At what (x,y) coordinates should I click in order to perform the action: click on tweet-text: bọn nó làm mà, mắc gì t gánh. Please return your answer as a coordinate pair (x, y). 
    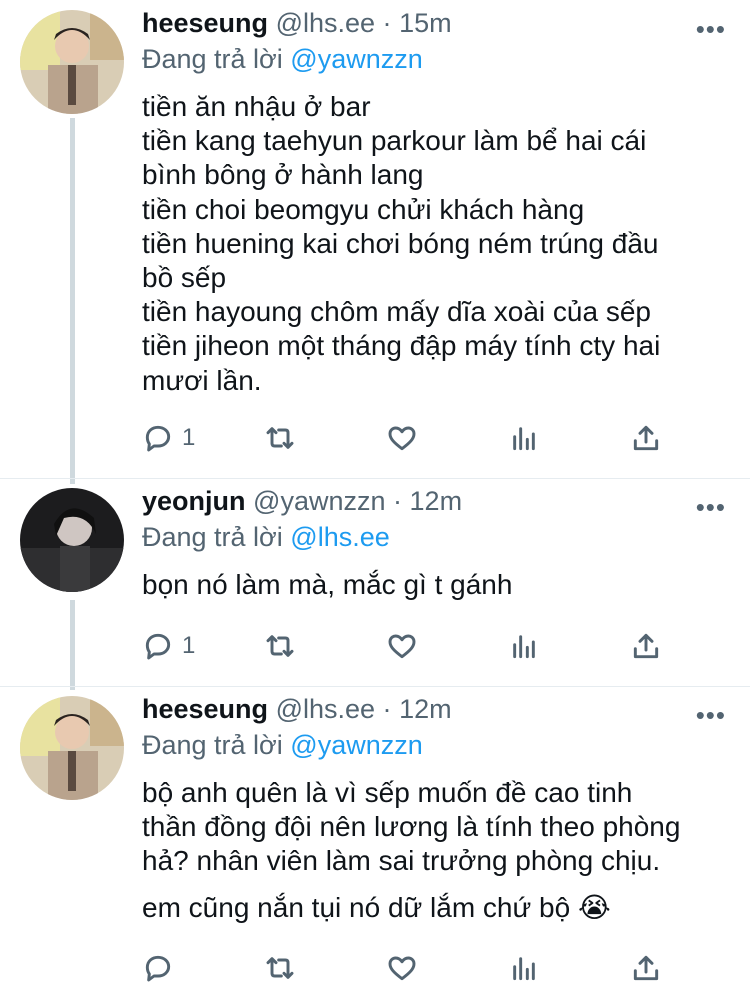
    Looking at the image, I should click on (327, 585).